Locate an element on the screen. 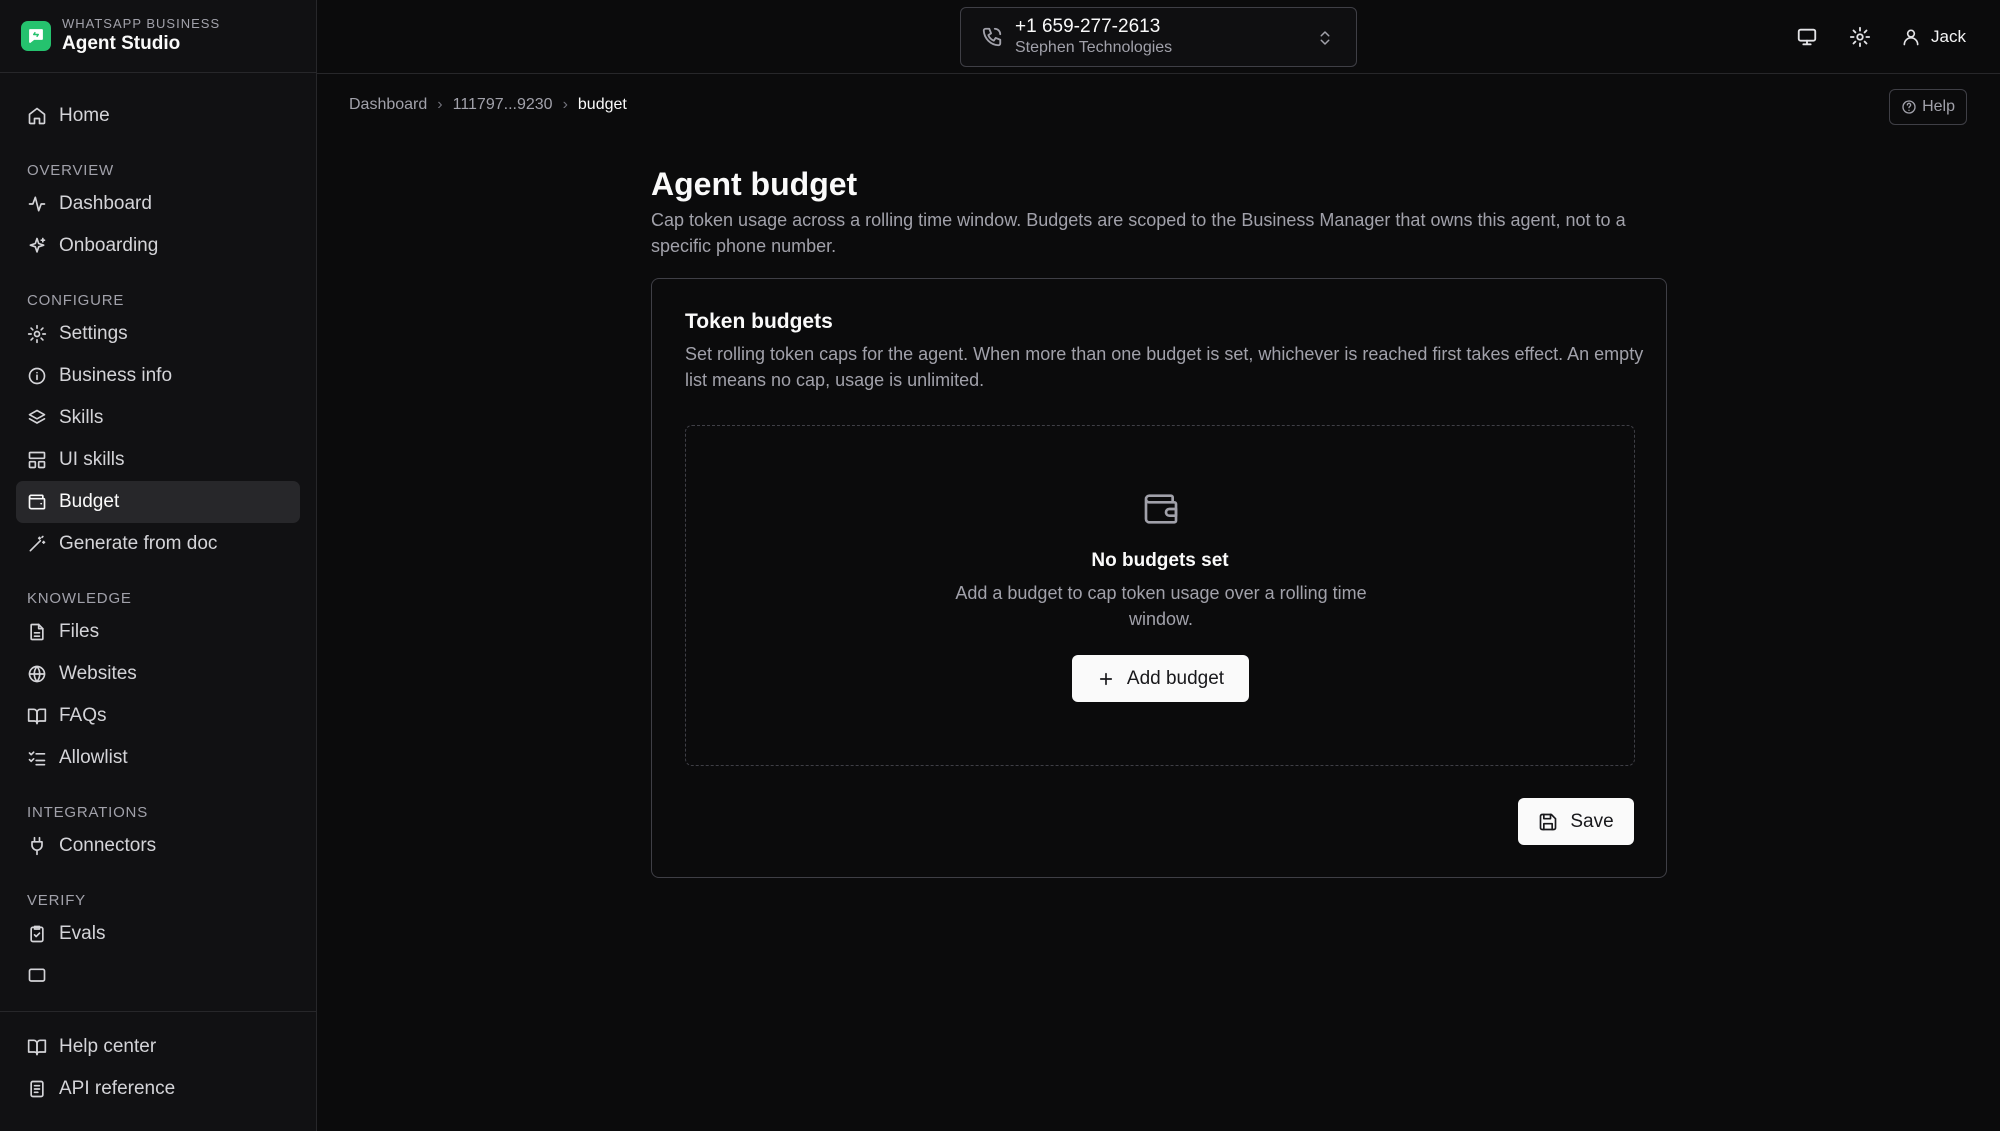  layers-icon is located at coordinates (37, 416).